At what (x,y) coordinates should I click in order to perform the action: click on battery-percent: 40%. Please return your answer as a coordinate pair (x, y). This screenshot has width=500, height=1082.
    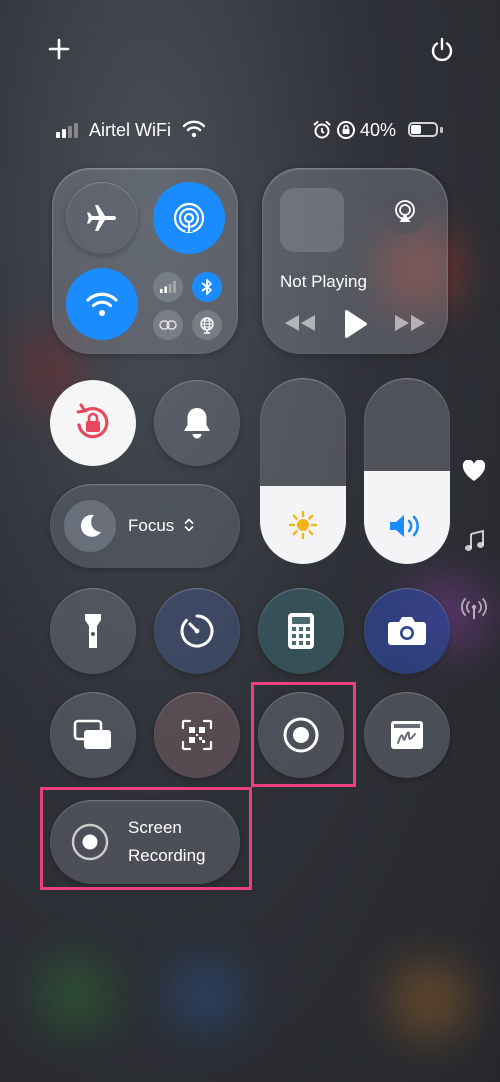
    Looking at the image, I should click on (378, 130).